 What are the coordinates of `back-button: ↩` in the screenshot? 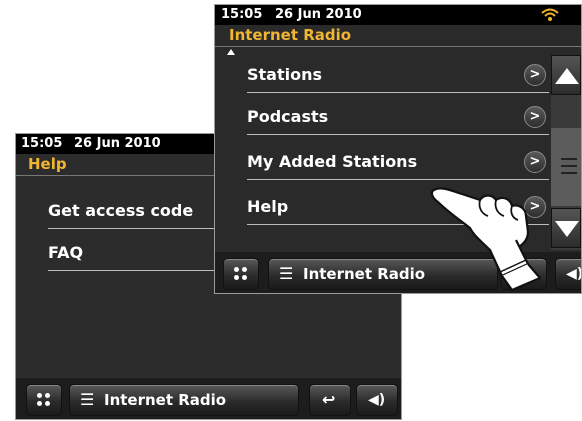 It's located at (330, 400).